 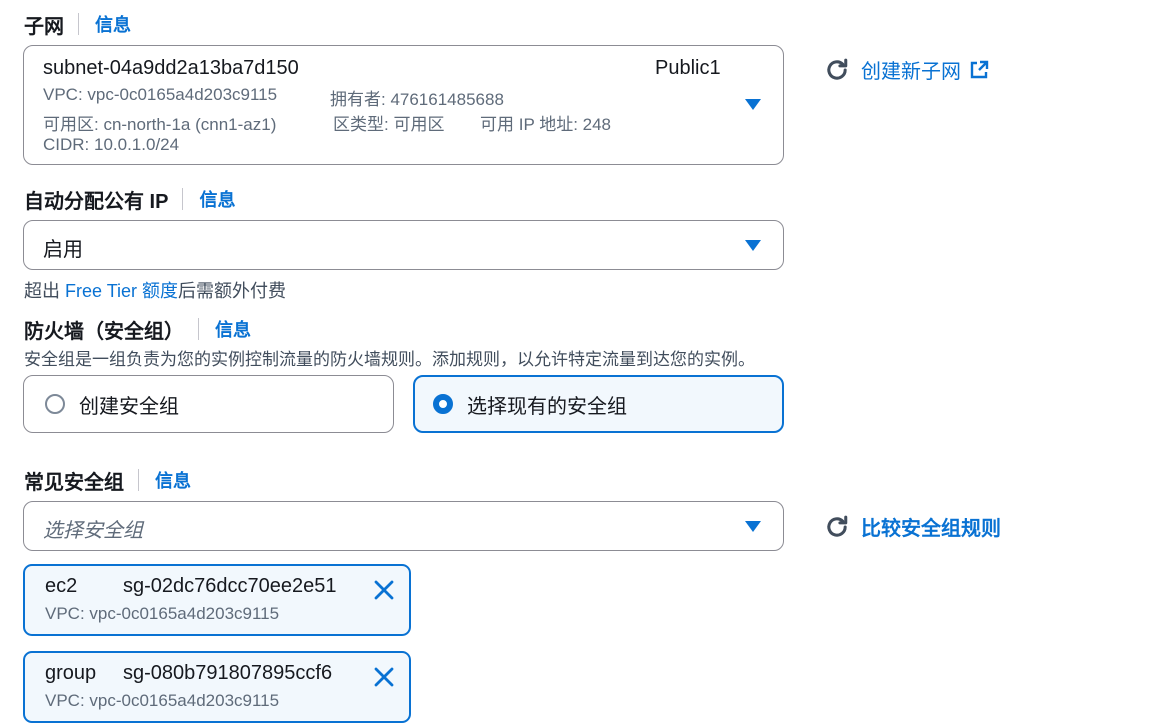 I want to click on subnet-az: 可用区: cn-north-1a (cnn1-az1), so click(x=160, y=124).